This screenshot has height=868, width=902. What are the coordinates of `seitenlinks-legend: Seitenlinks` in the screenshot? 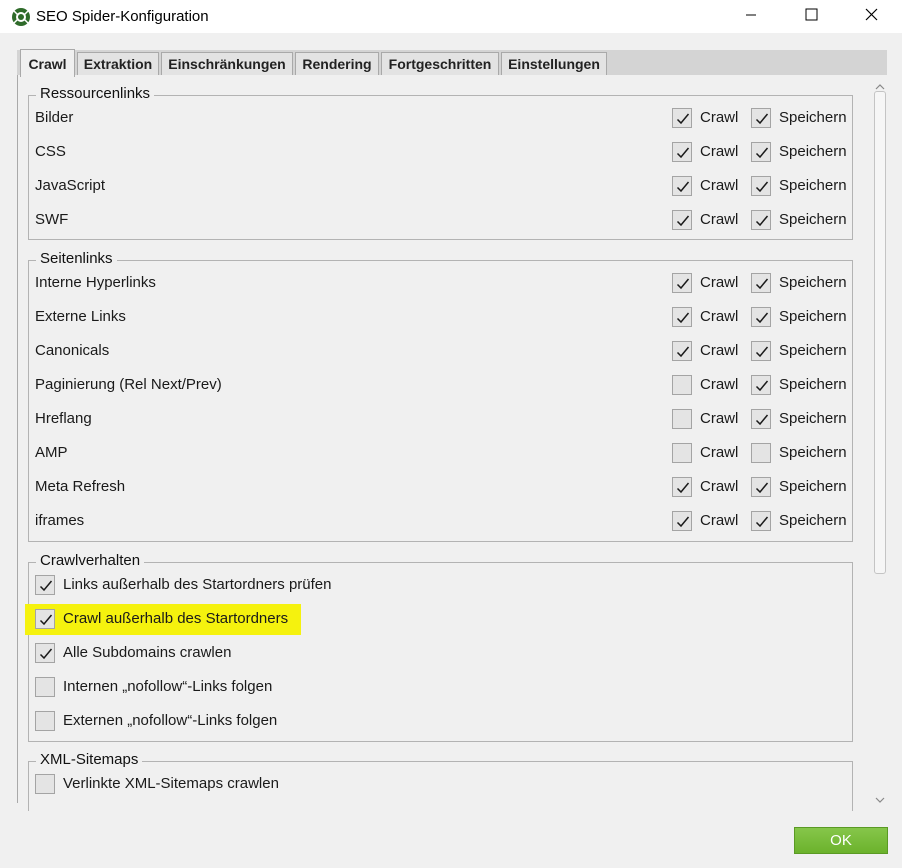 It's located at (76, 259).